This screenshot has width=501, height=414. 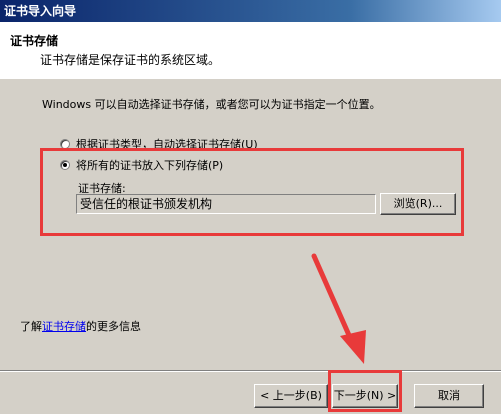 I want to click on header-subtitle: 证书存储是保存证书的系统区域。, so click(x=130, y=60).